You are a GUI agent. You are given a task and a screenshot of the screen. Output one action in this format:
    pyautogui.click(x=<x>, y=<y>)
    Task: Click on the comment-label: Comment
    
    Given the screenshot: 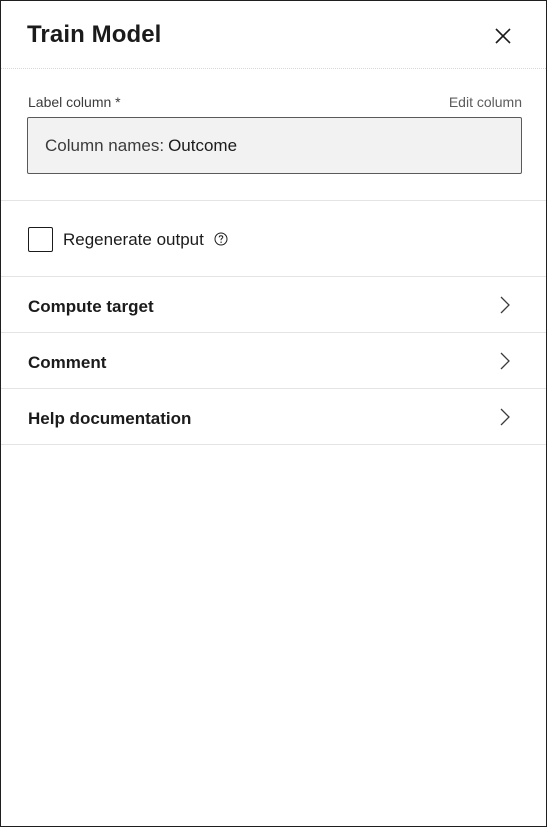 What is the action you would take?
    pyautogui.click(x=67, y=362)
    